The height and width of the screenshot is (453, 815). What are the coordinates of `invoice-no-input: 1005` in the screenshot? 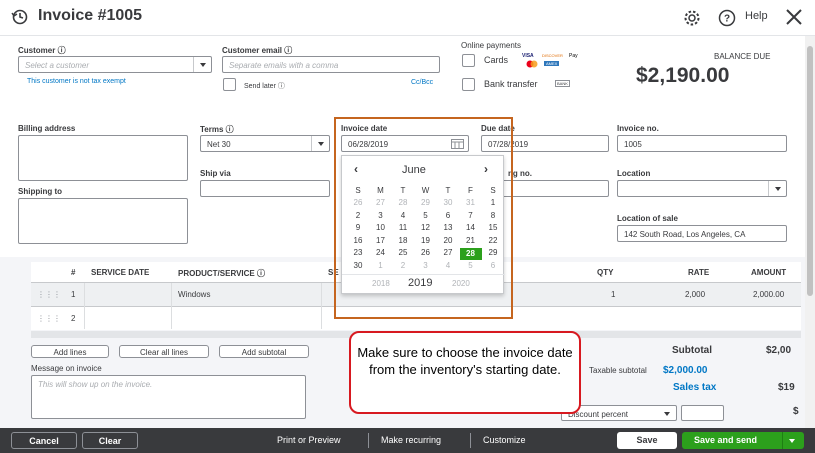 It's located at (702, 143).